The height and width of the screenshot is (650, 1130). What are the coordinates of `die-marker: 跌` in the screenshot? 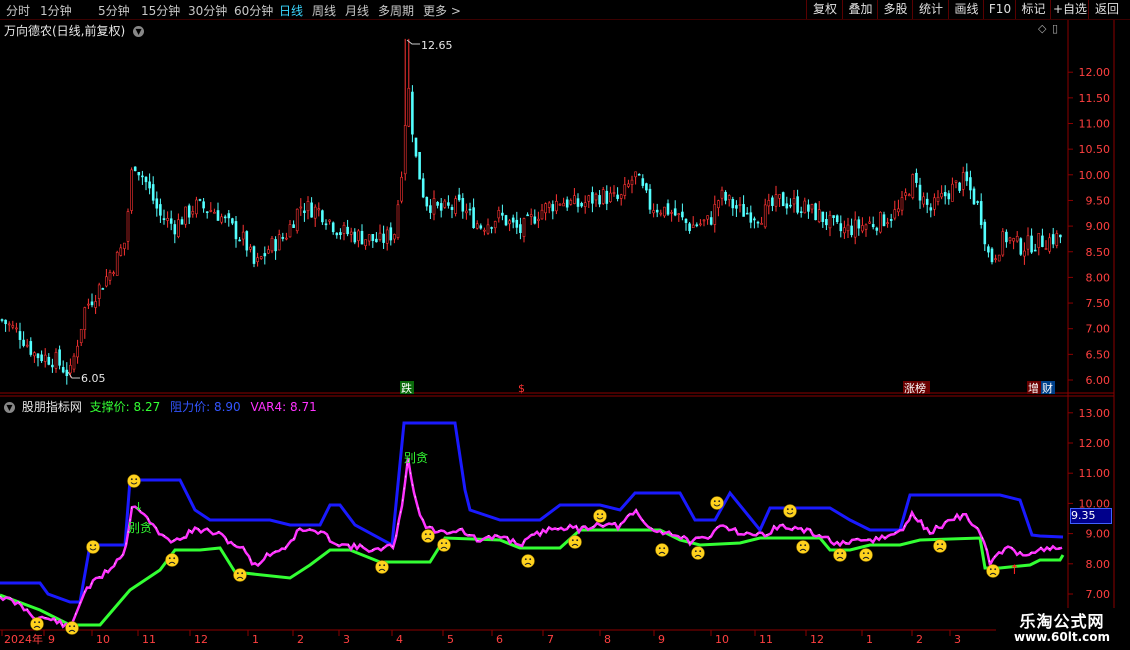 It's located at (406, 388).